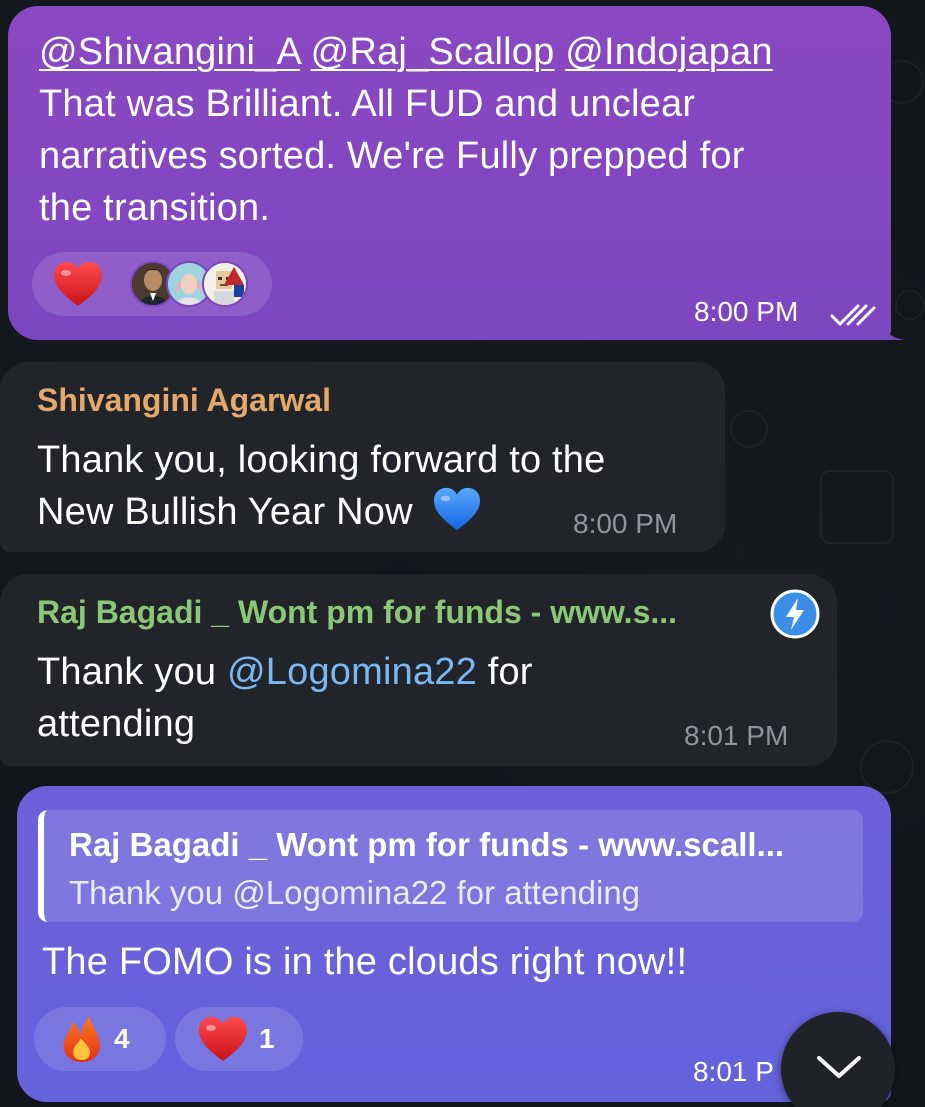 The height and width of the screenshot is (1107, 925). I want to click on avatar-pixel, so click(225, 284).